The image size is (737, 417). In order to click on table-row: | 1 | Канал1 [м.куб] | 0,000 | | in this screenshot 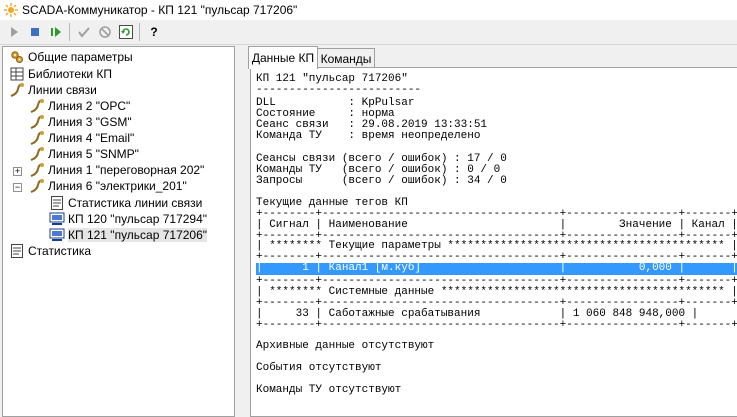, I will do `click(496, 268)`.